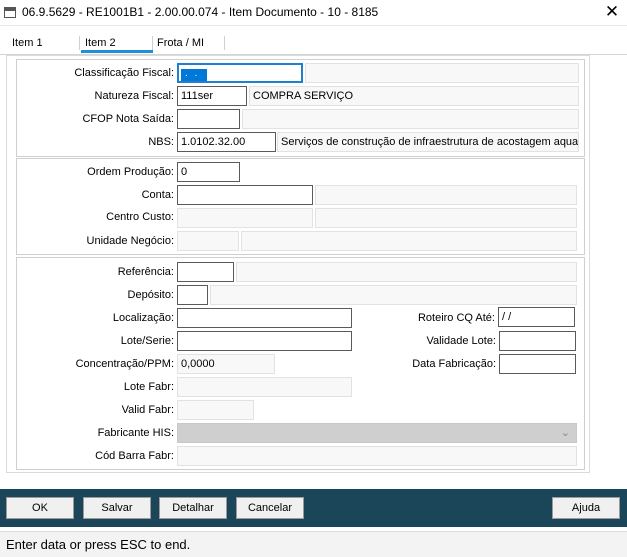 This screenshot has height=557, width=627. What do you see at coordinates (313, 508) in the screenshot?
I see `button-bar: OK Salvar Detalhar Cancelar Ajuda` at bounding box center [313, 508].